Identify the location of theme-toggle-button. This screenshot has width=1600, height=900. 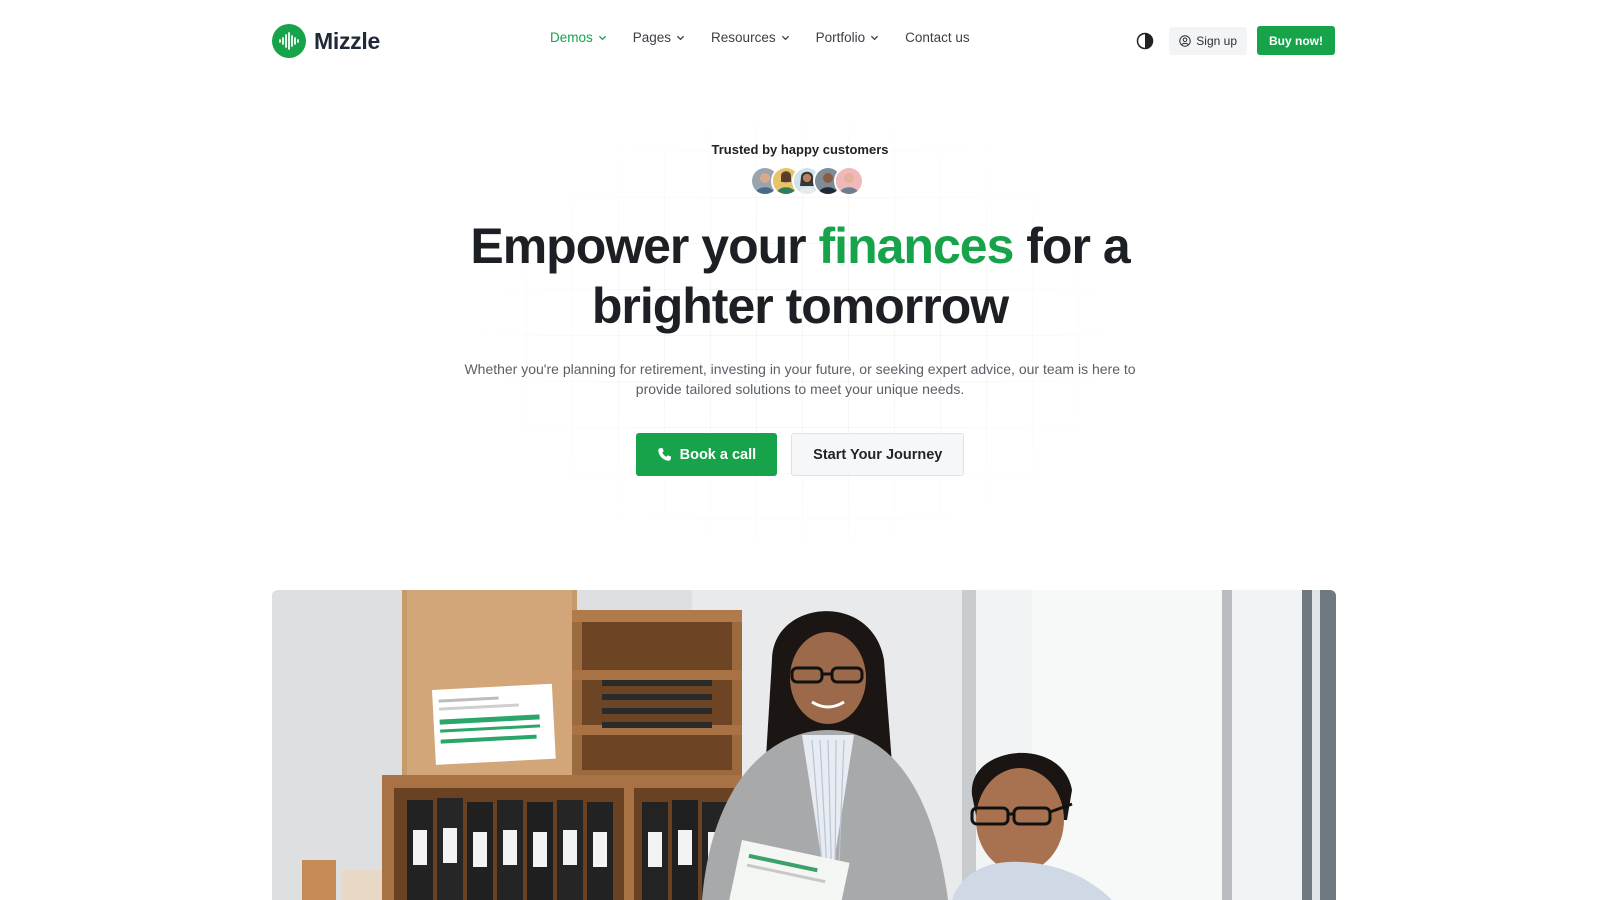
(1145, 41).